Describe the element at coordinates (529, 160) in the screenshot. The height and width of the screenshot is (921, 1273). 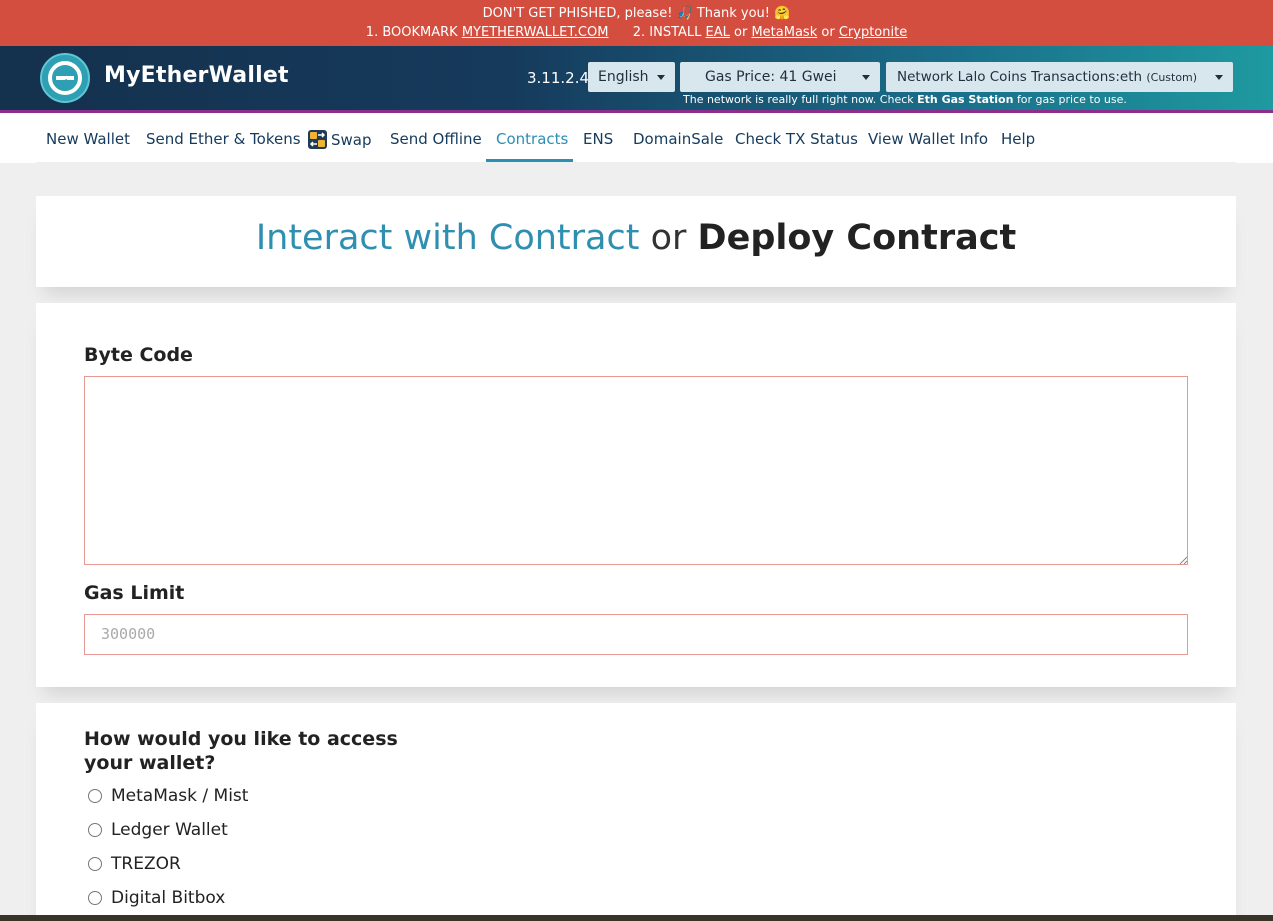
I see `active-tab-indicator` at that location.